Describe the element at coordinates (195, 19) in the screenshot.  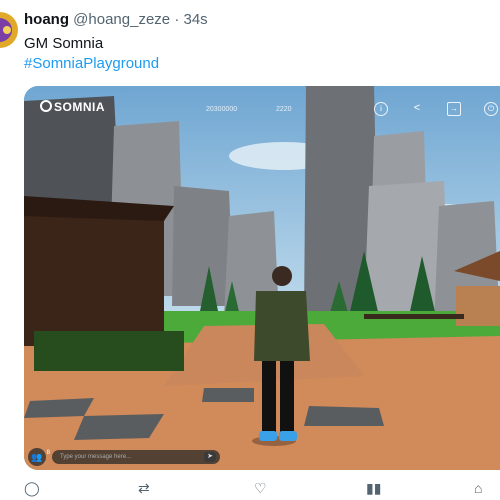
I see `timestamp: 34s` at that location.